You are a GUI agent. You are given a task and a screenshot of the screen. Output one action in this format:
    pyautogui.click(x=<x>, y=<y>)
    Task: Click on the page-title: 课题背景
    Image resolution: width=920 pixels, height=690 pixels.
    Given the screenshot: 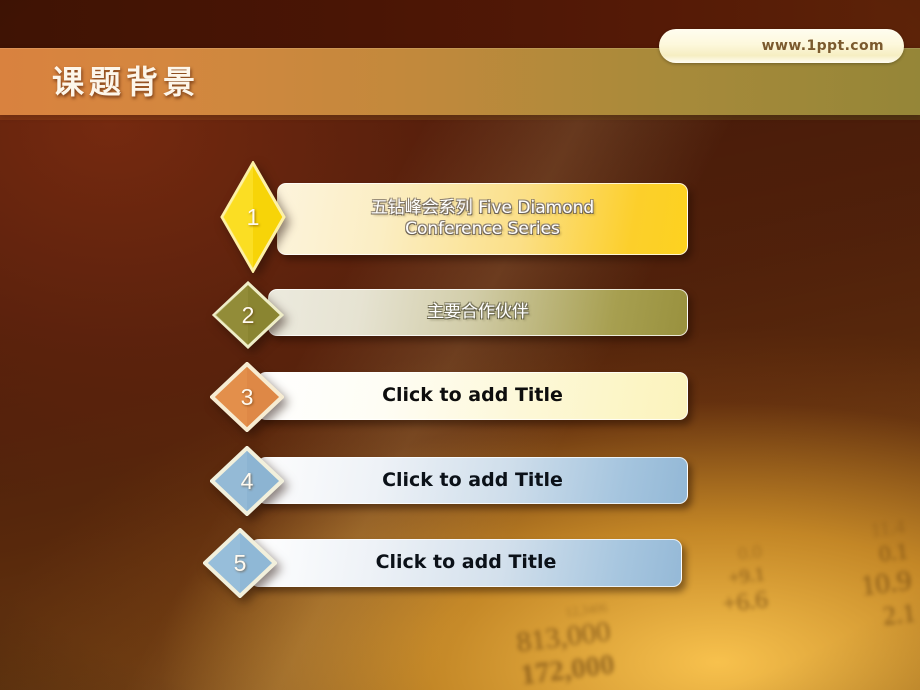 What is the action you would take?
    pyautogui.click(x=126, y=82)
    